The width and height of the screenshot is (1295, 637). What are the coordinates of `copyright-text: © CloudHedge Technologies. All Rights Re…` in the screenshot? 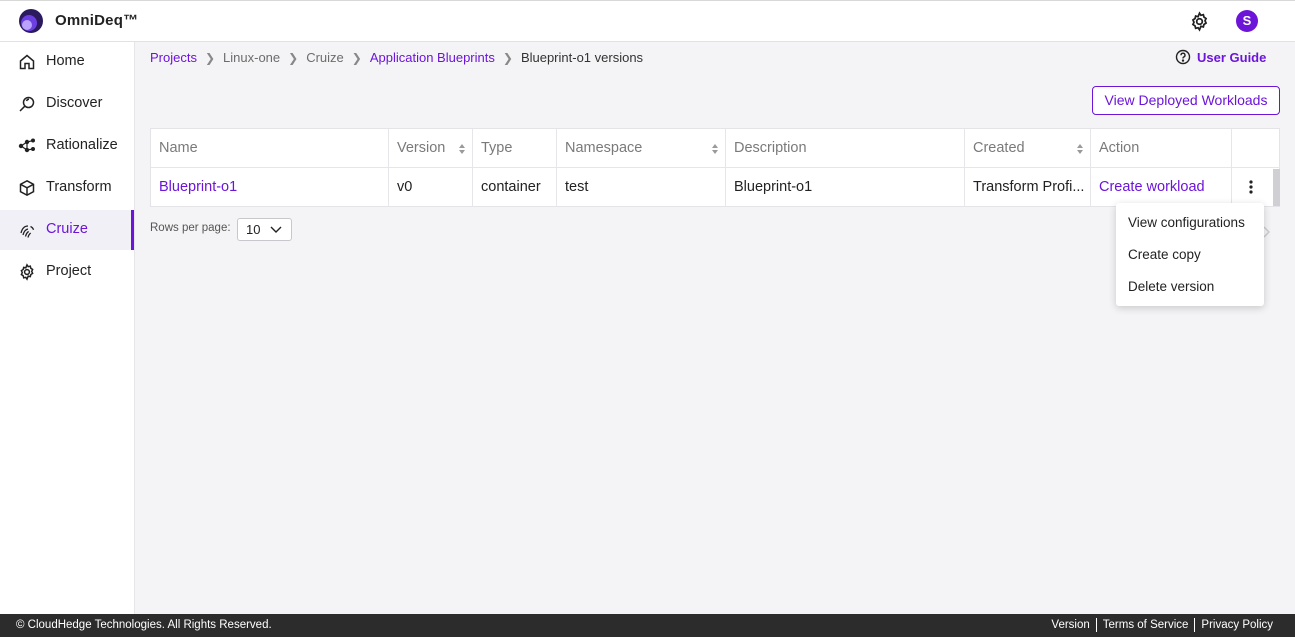 It's located at (144, 625).